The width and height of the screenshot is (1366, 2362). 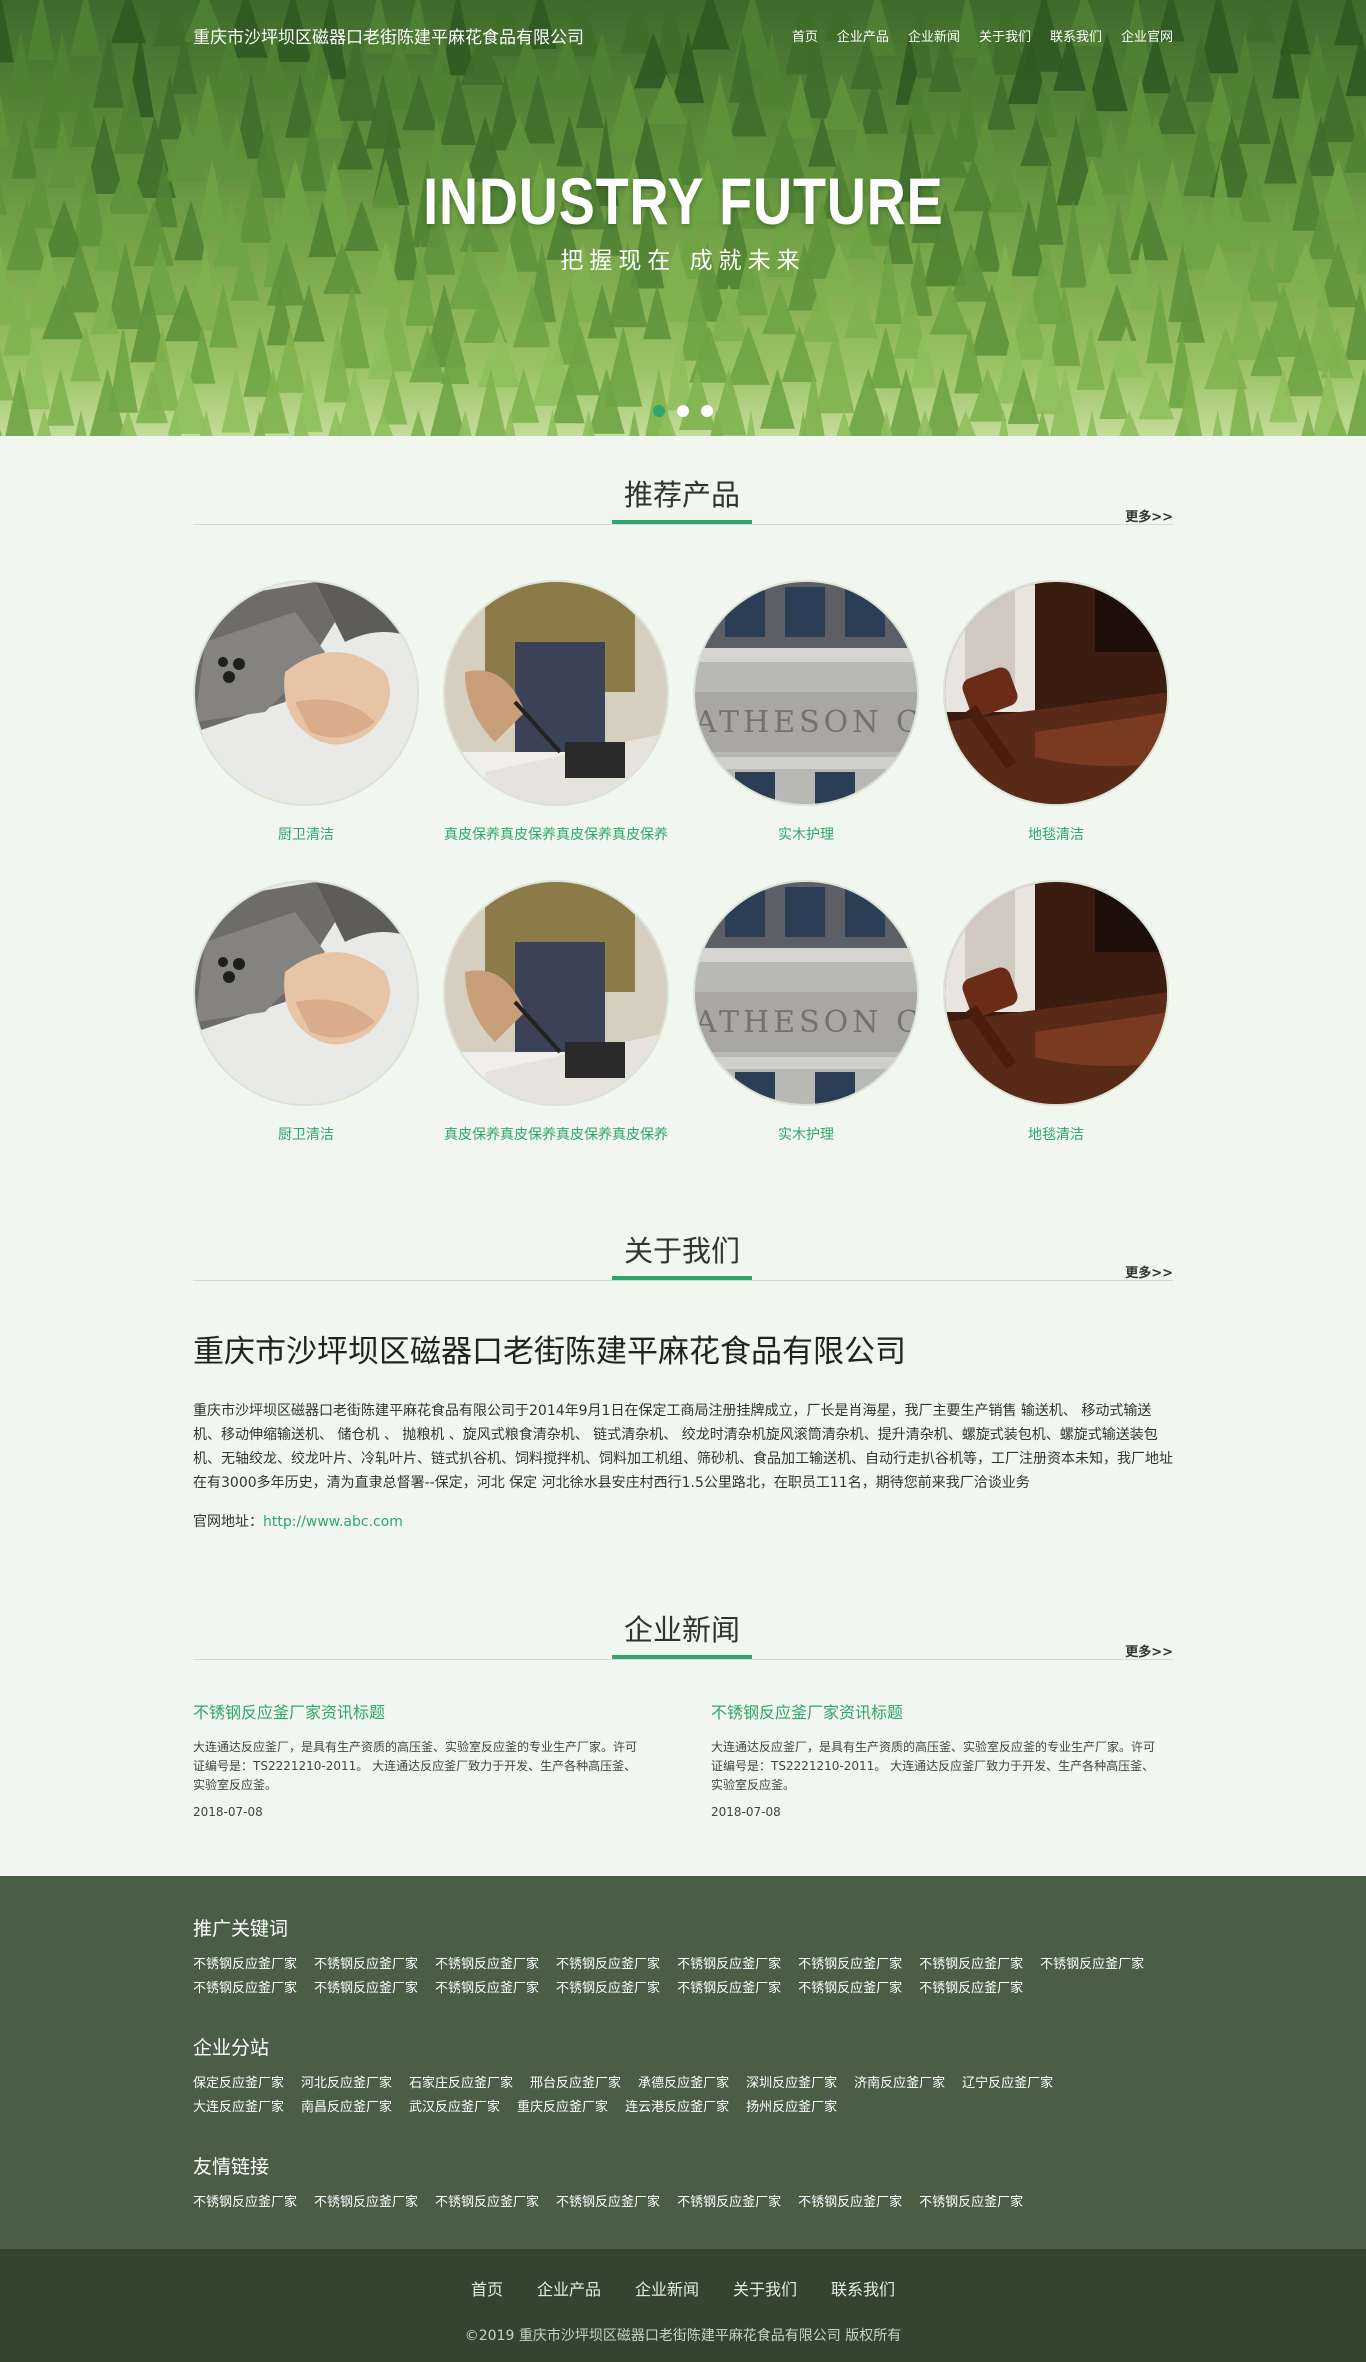 I want to click on news-more-link: 更多>>, so click(x=1149, y=1650).